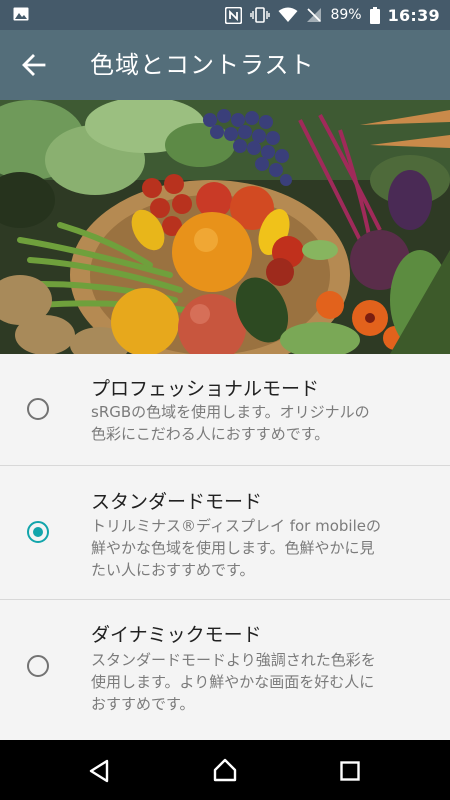 This screenshot has height=800, width=450. What do you see at coordinates (177, 502) in the screenshot?
I see `option-title: スタンダードモード` at bounding box center [177, 502].